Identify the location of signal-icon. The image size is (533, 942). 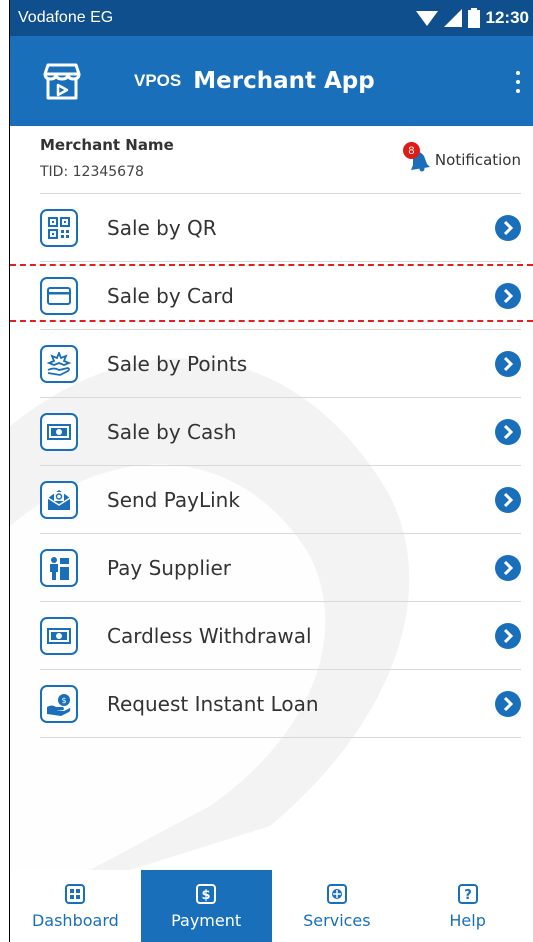
(452, 18).